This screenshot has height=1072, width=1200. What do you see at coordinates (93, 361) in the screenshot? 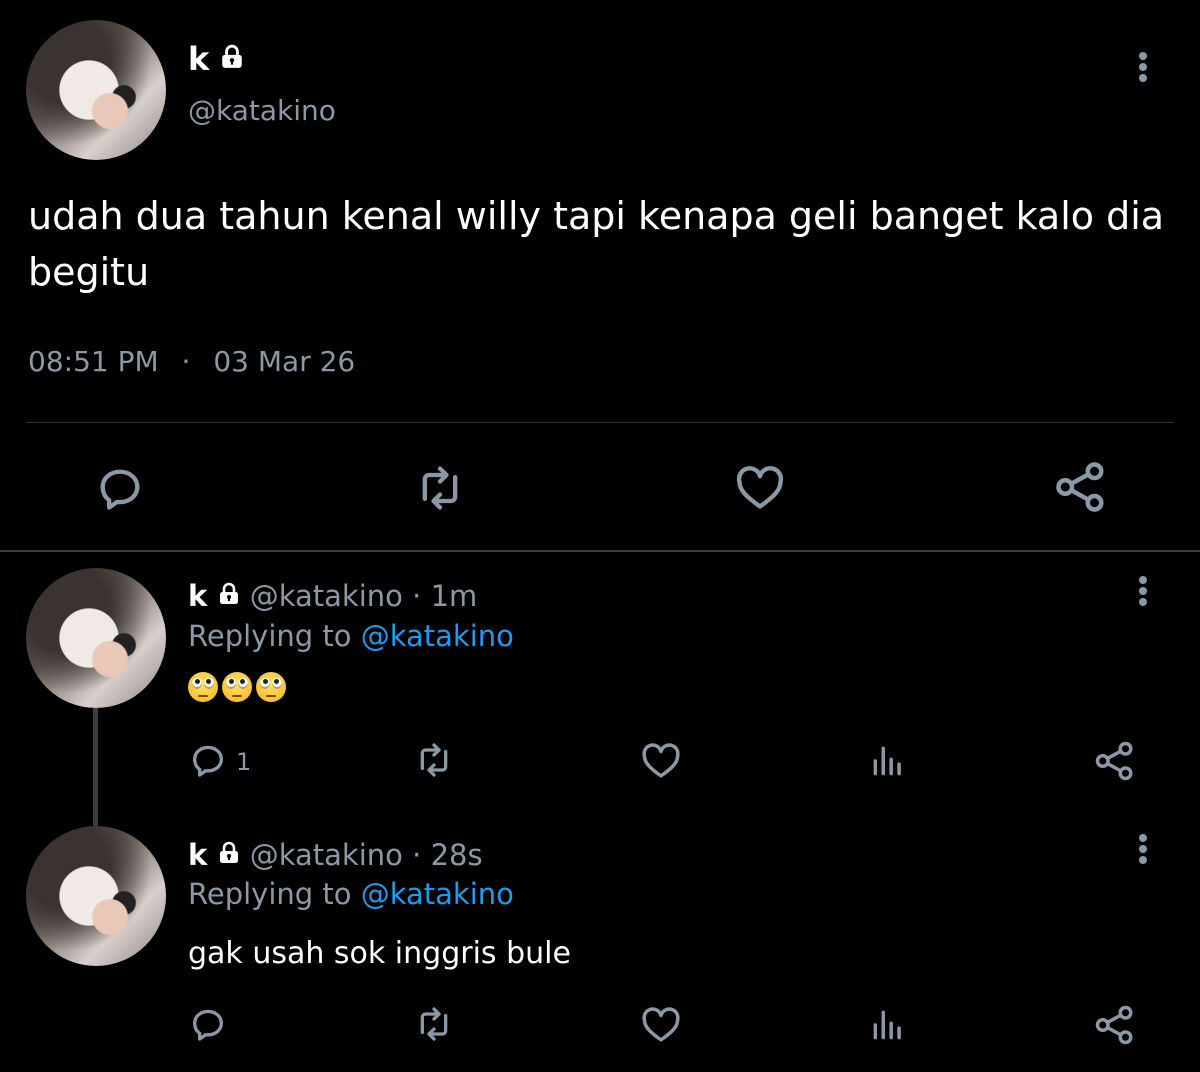
I see `tweet-time: 08:51 PM` at bounding box center [93, 361].